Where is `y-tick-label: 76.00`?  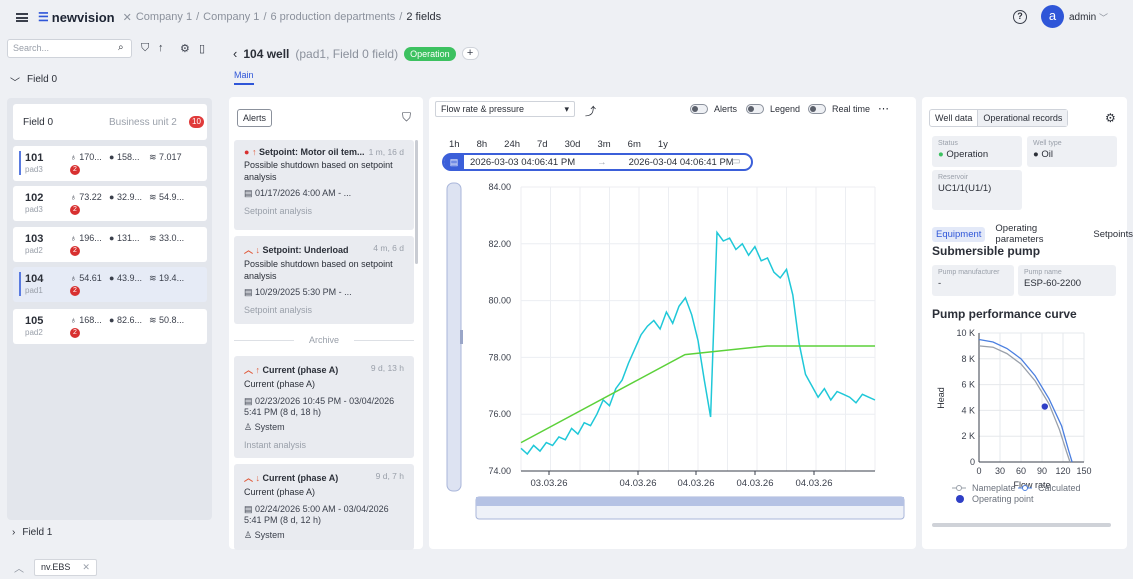 y-tick-label: 76.00 is located at coordinates (499, 414).